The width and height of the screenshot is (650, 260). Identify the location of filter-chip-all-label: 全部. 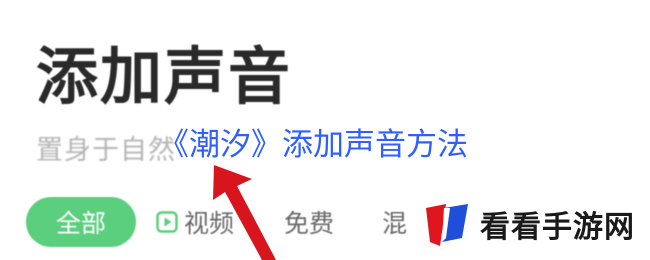
(80, 223).